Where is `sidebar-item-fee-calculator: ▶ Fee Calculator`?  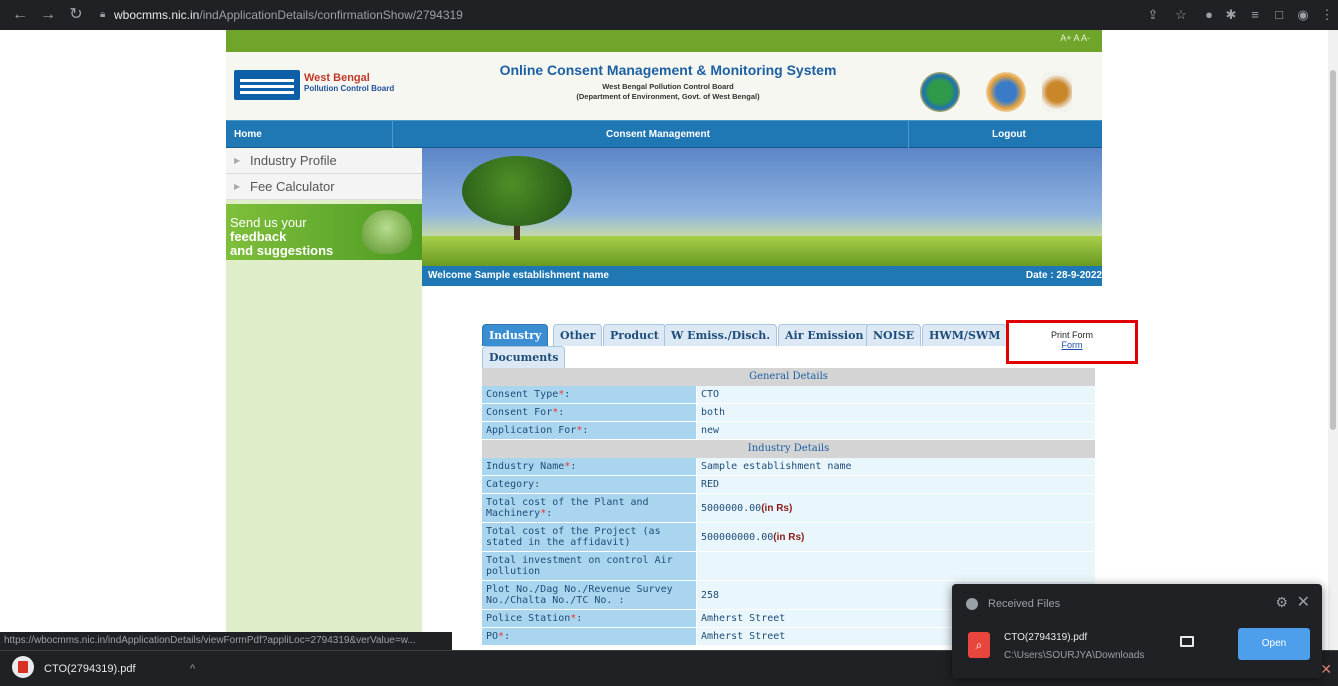 sidebar-item-fee-calculator: ▶ Fee Calculator is located at coordinates (324, 187).